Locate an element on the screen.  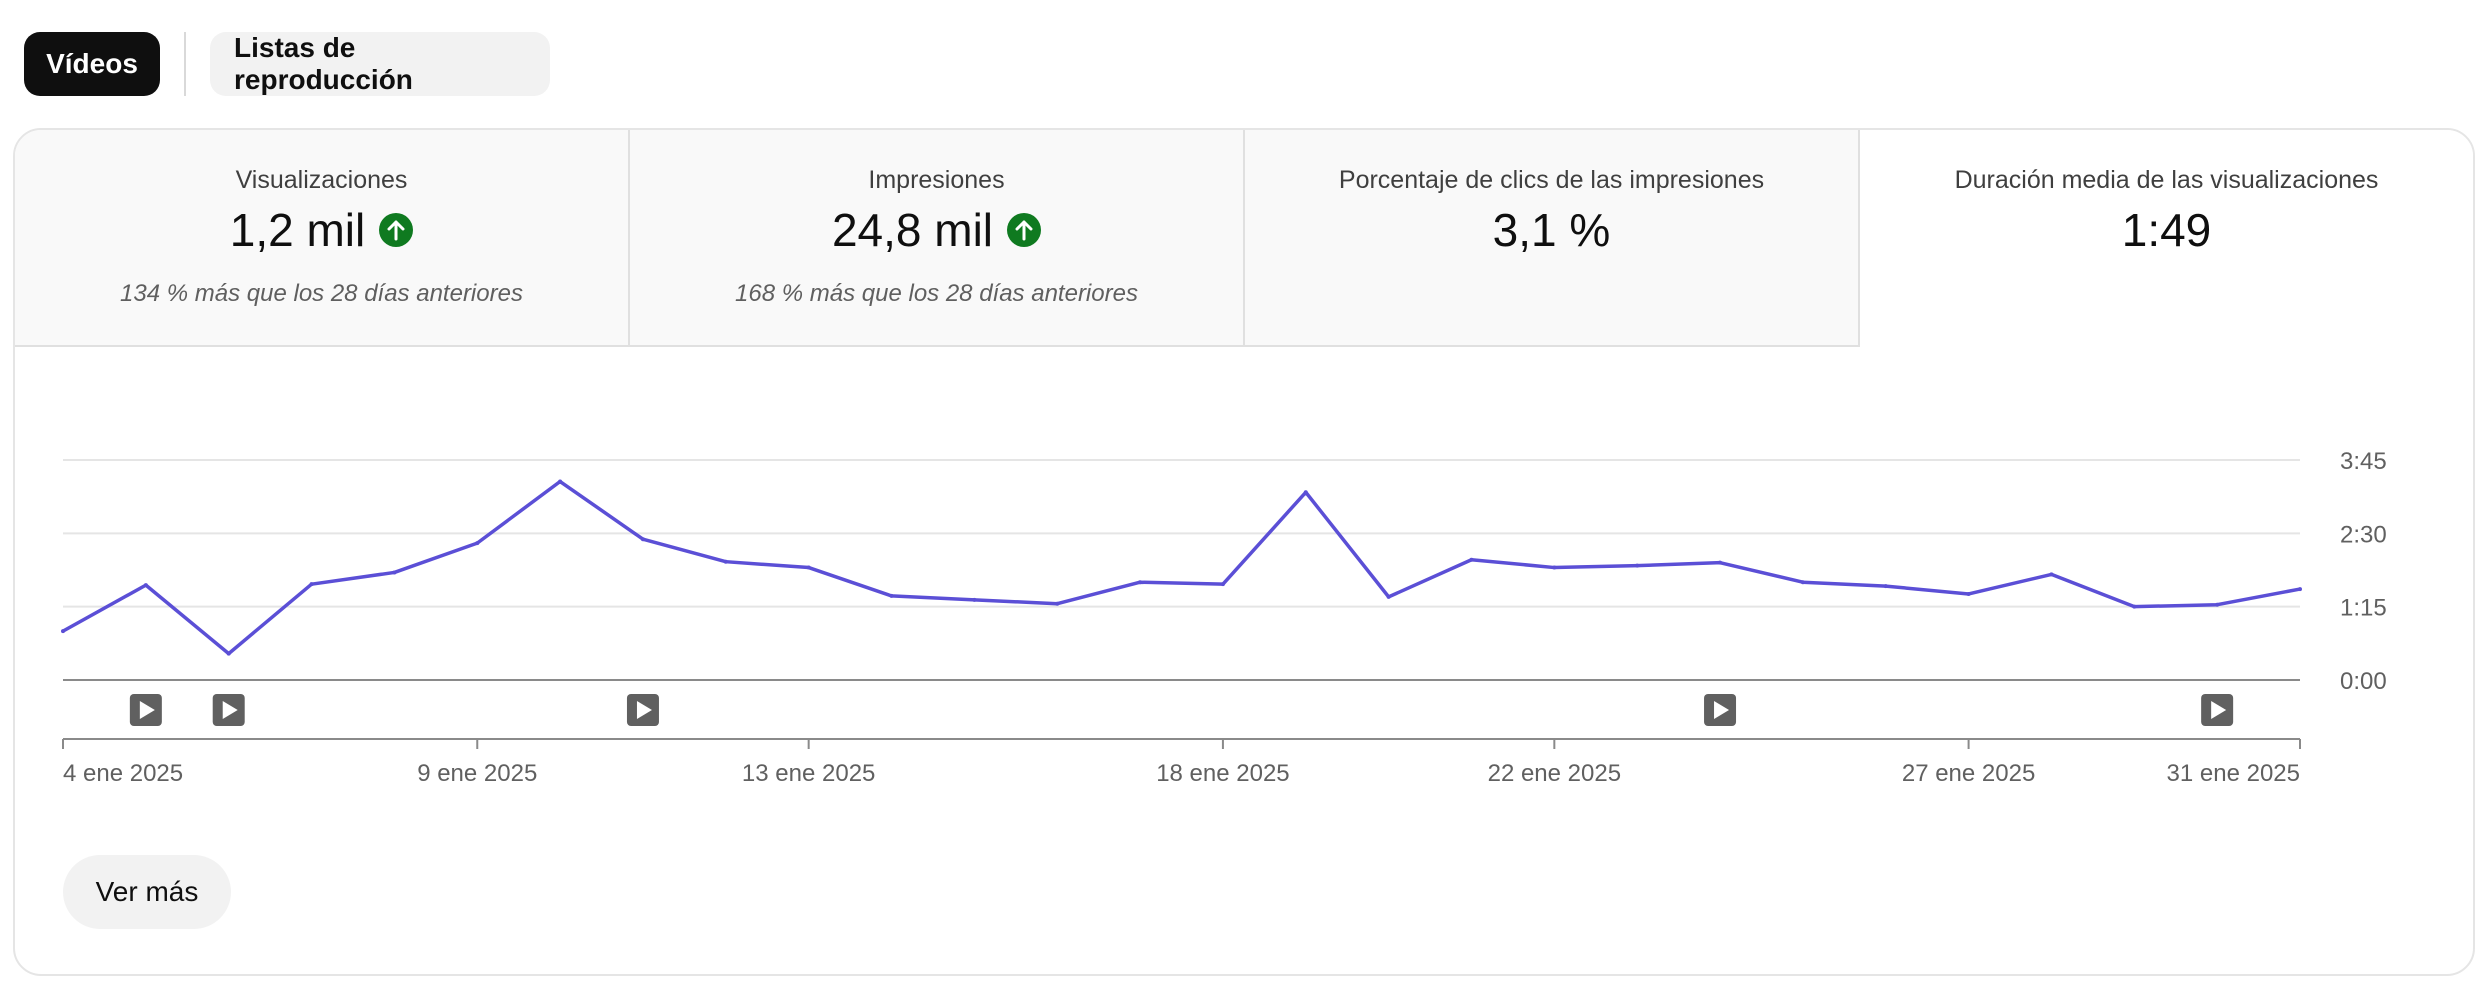
y-tick-label: 1:15 is located at coordinates (2363, 608).